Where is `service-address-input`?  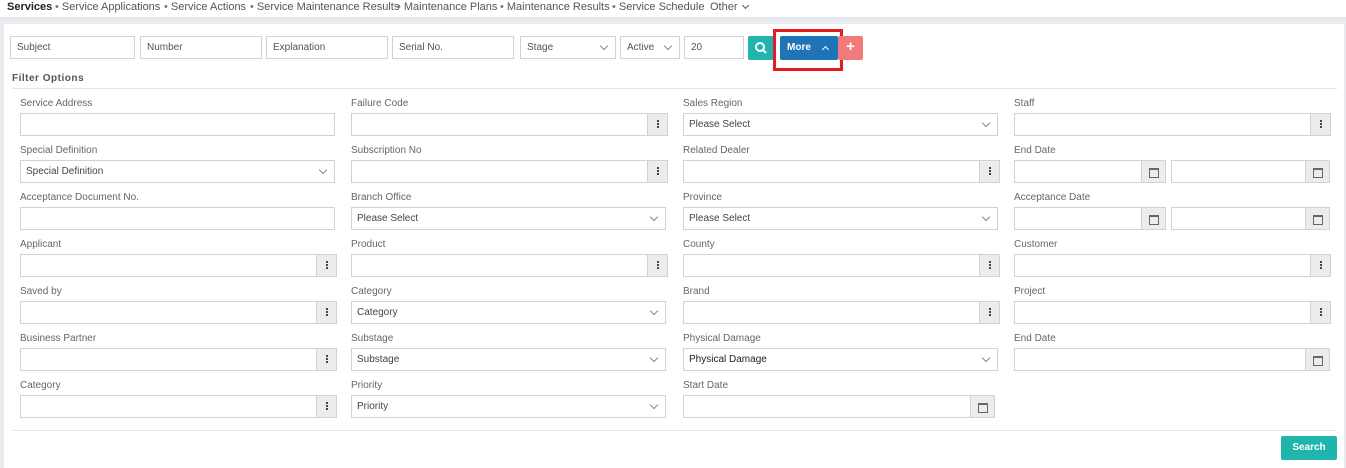
service-address-input is located at coordinates (177, 124).